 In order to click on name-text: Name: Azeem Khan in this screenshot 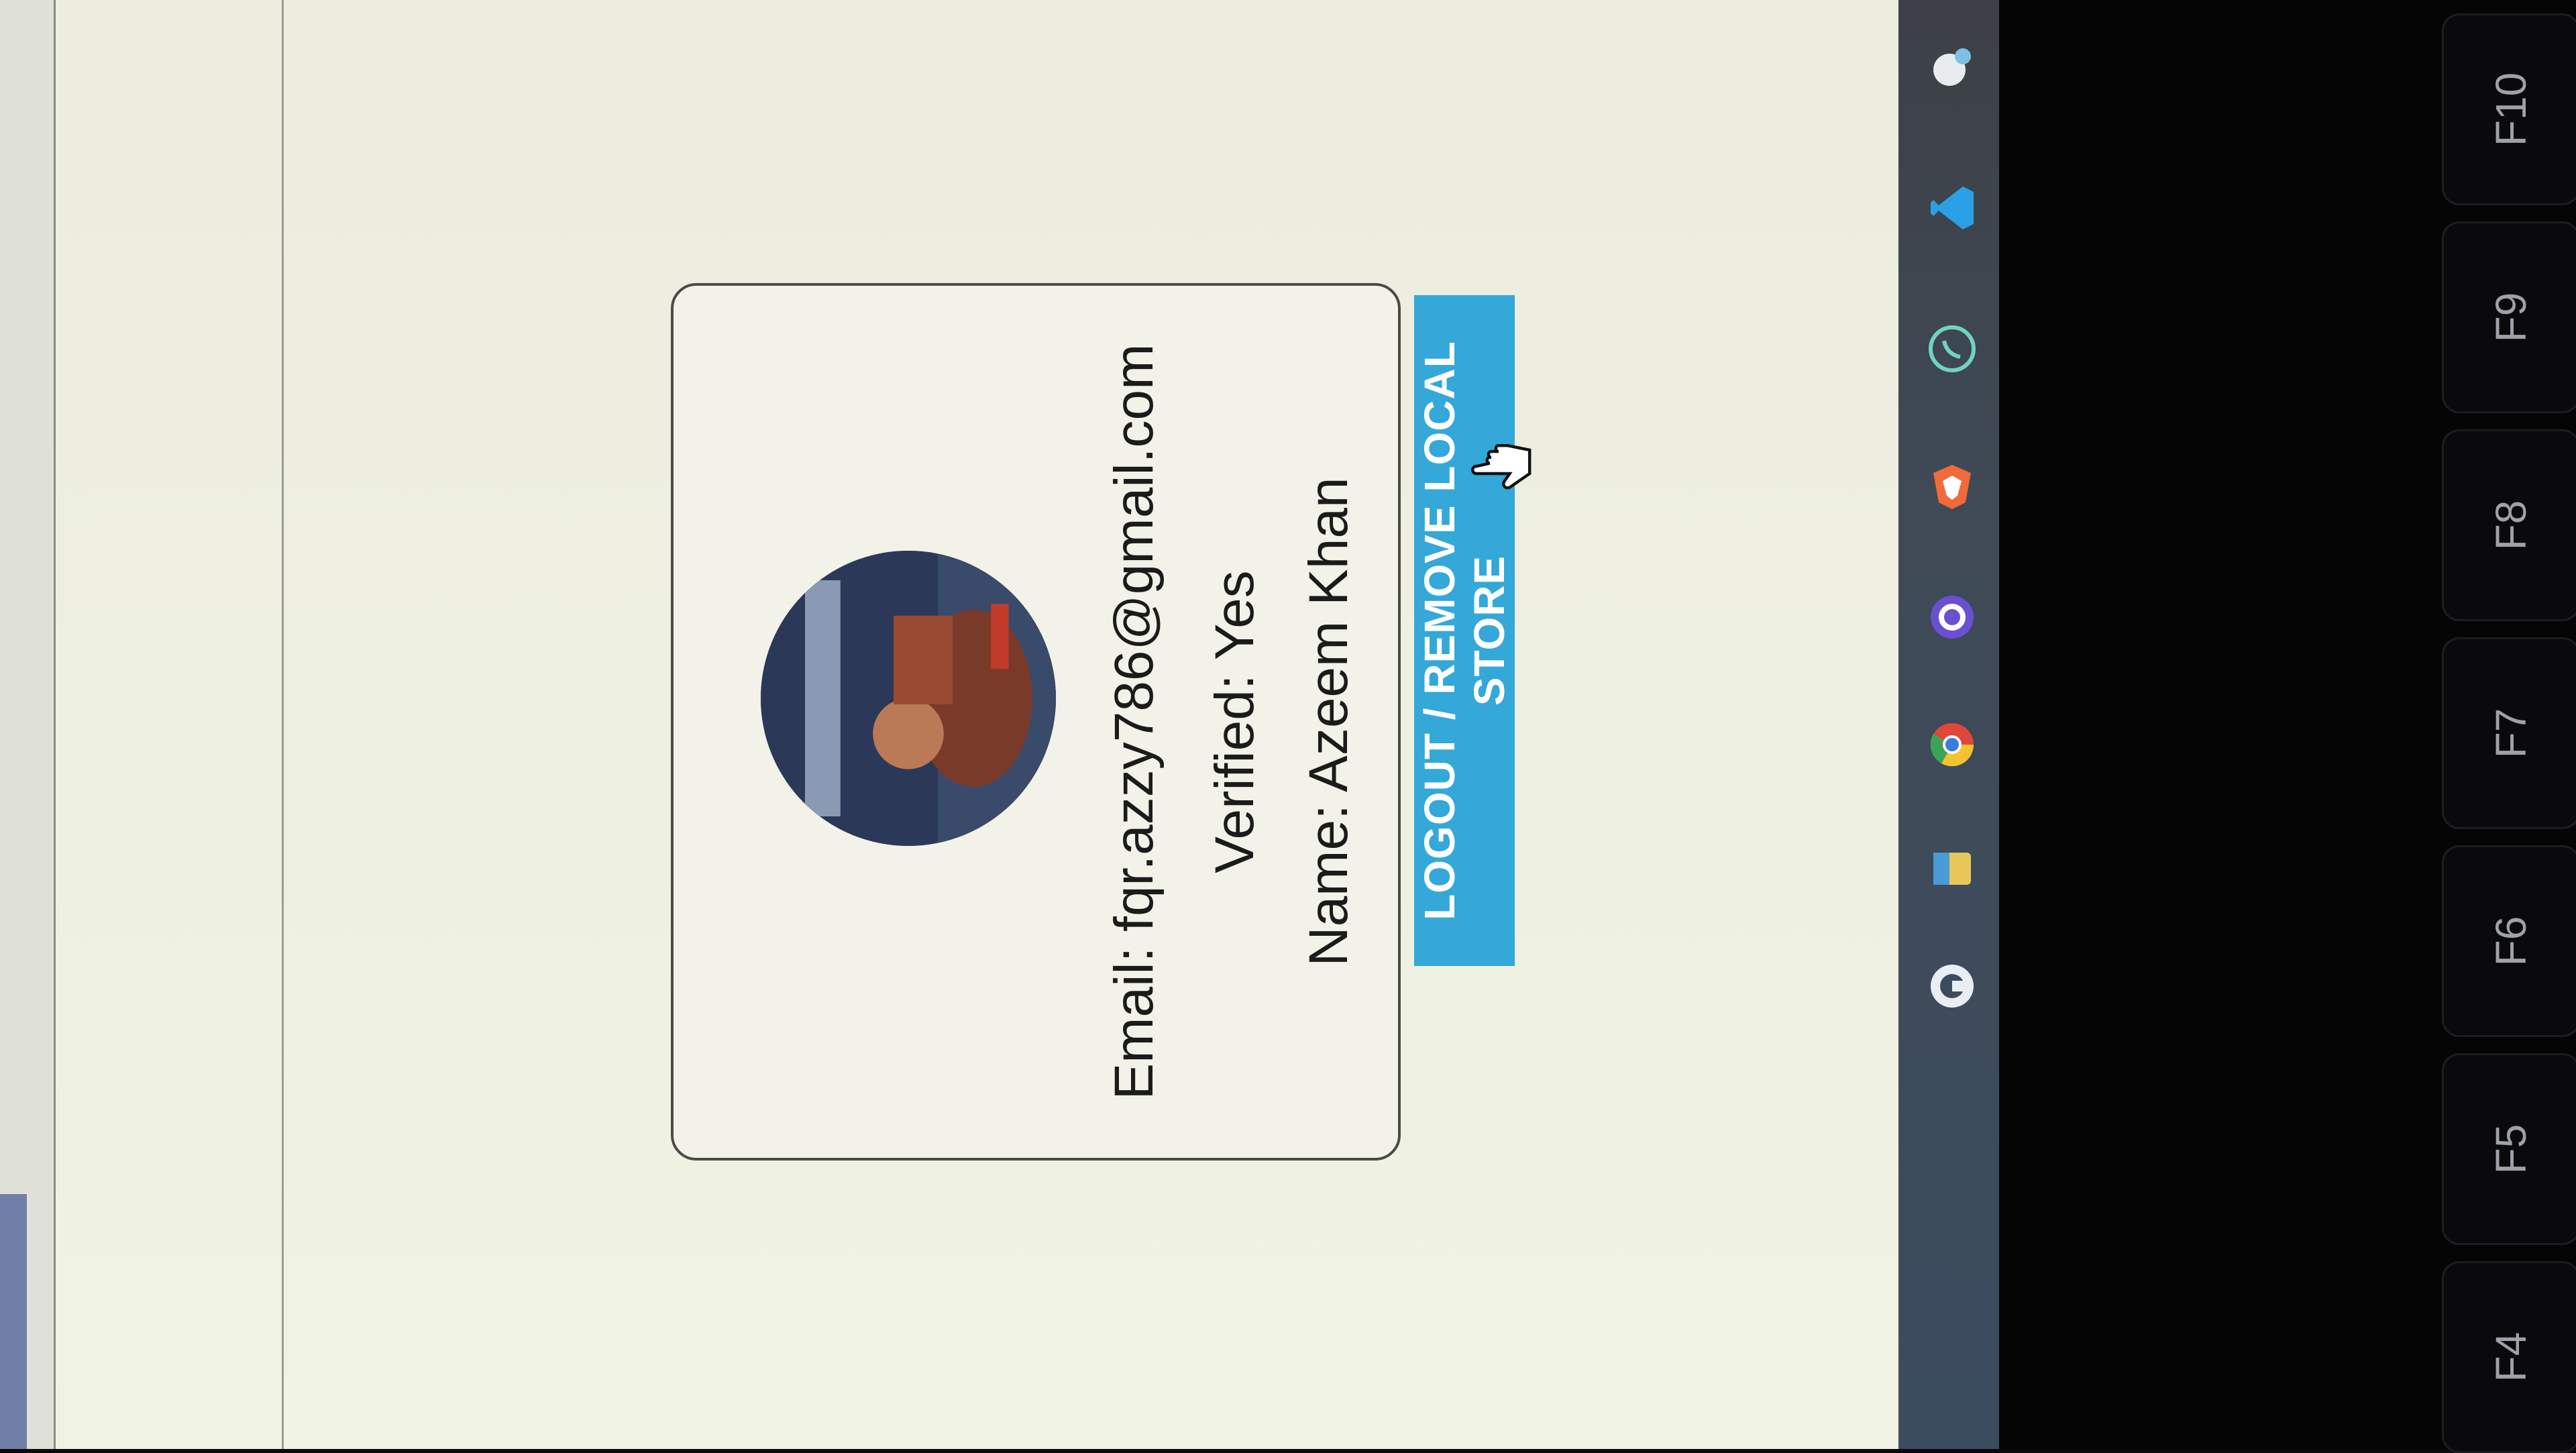, I will do `click(1328, 722)`.